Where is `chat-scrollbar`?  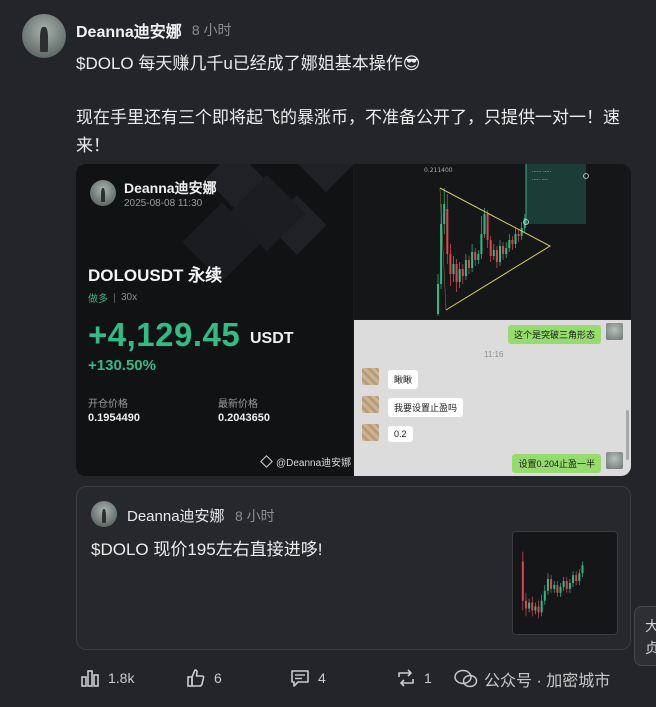
chat-scrollbar is located at coordinates (627, 435).